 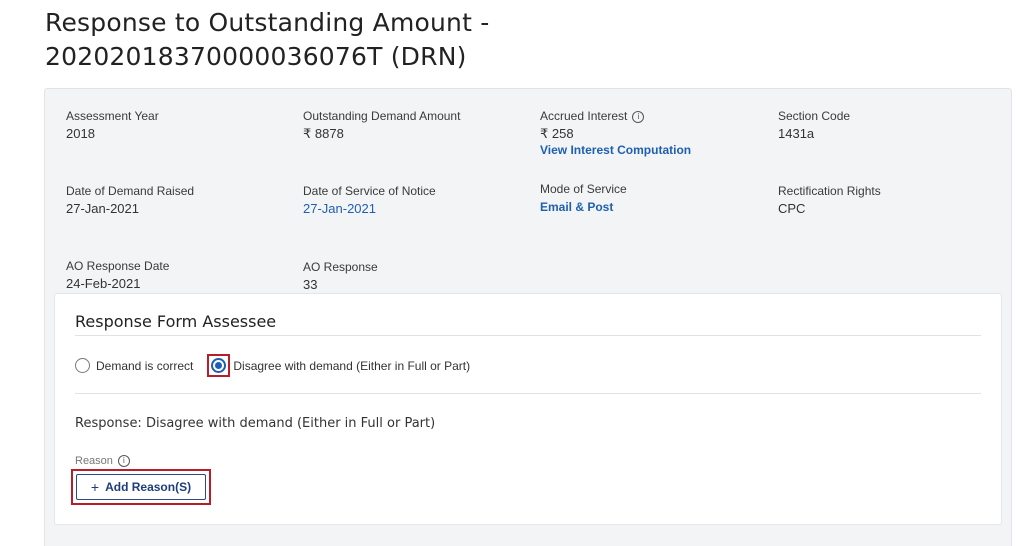 What do you see at coordinates (584, 116) in the screenshot?
I see `accrued-interest-label: Accrued Interest` at bounding box center [584, 116].